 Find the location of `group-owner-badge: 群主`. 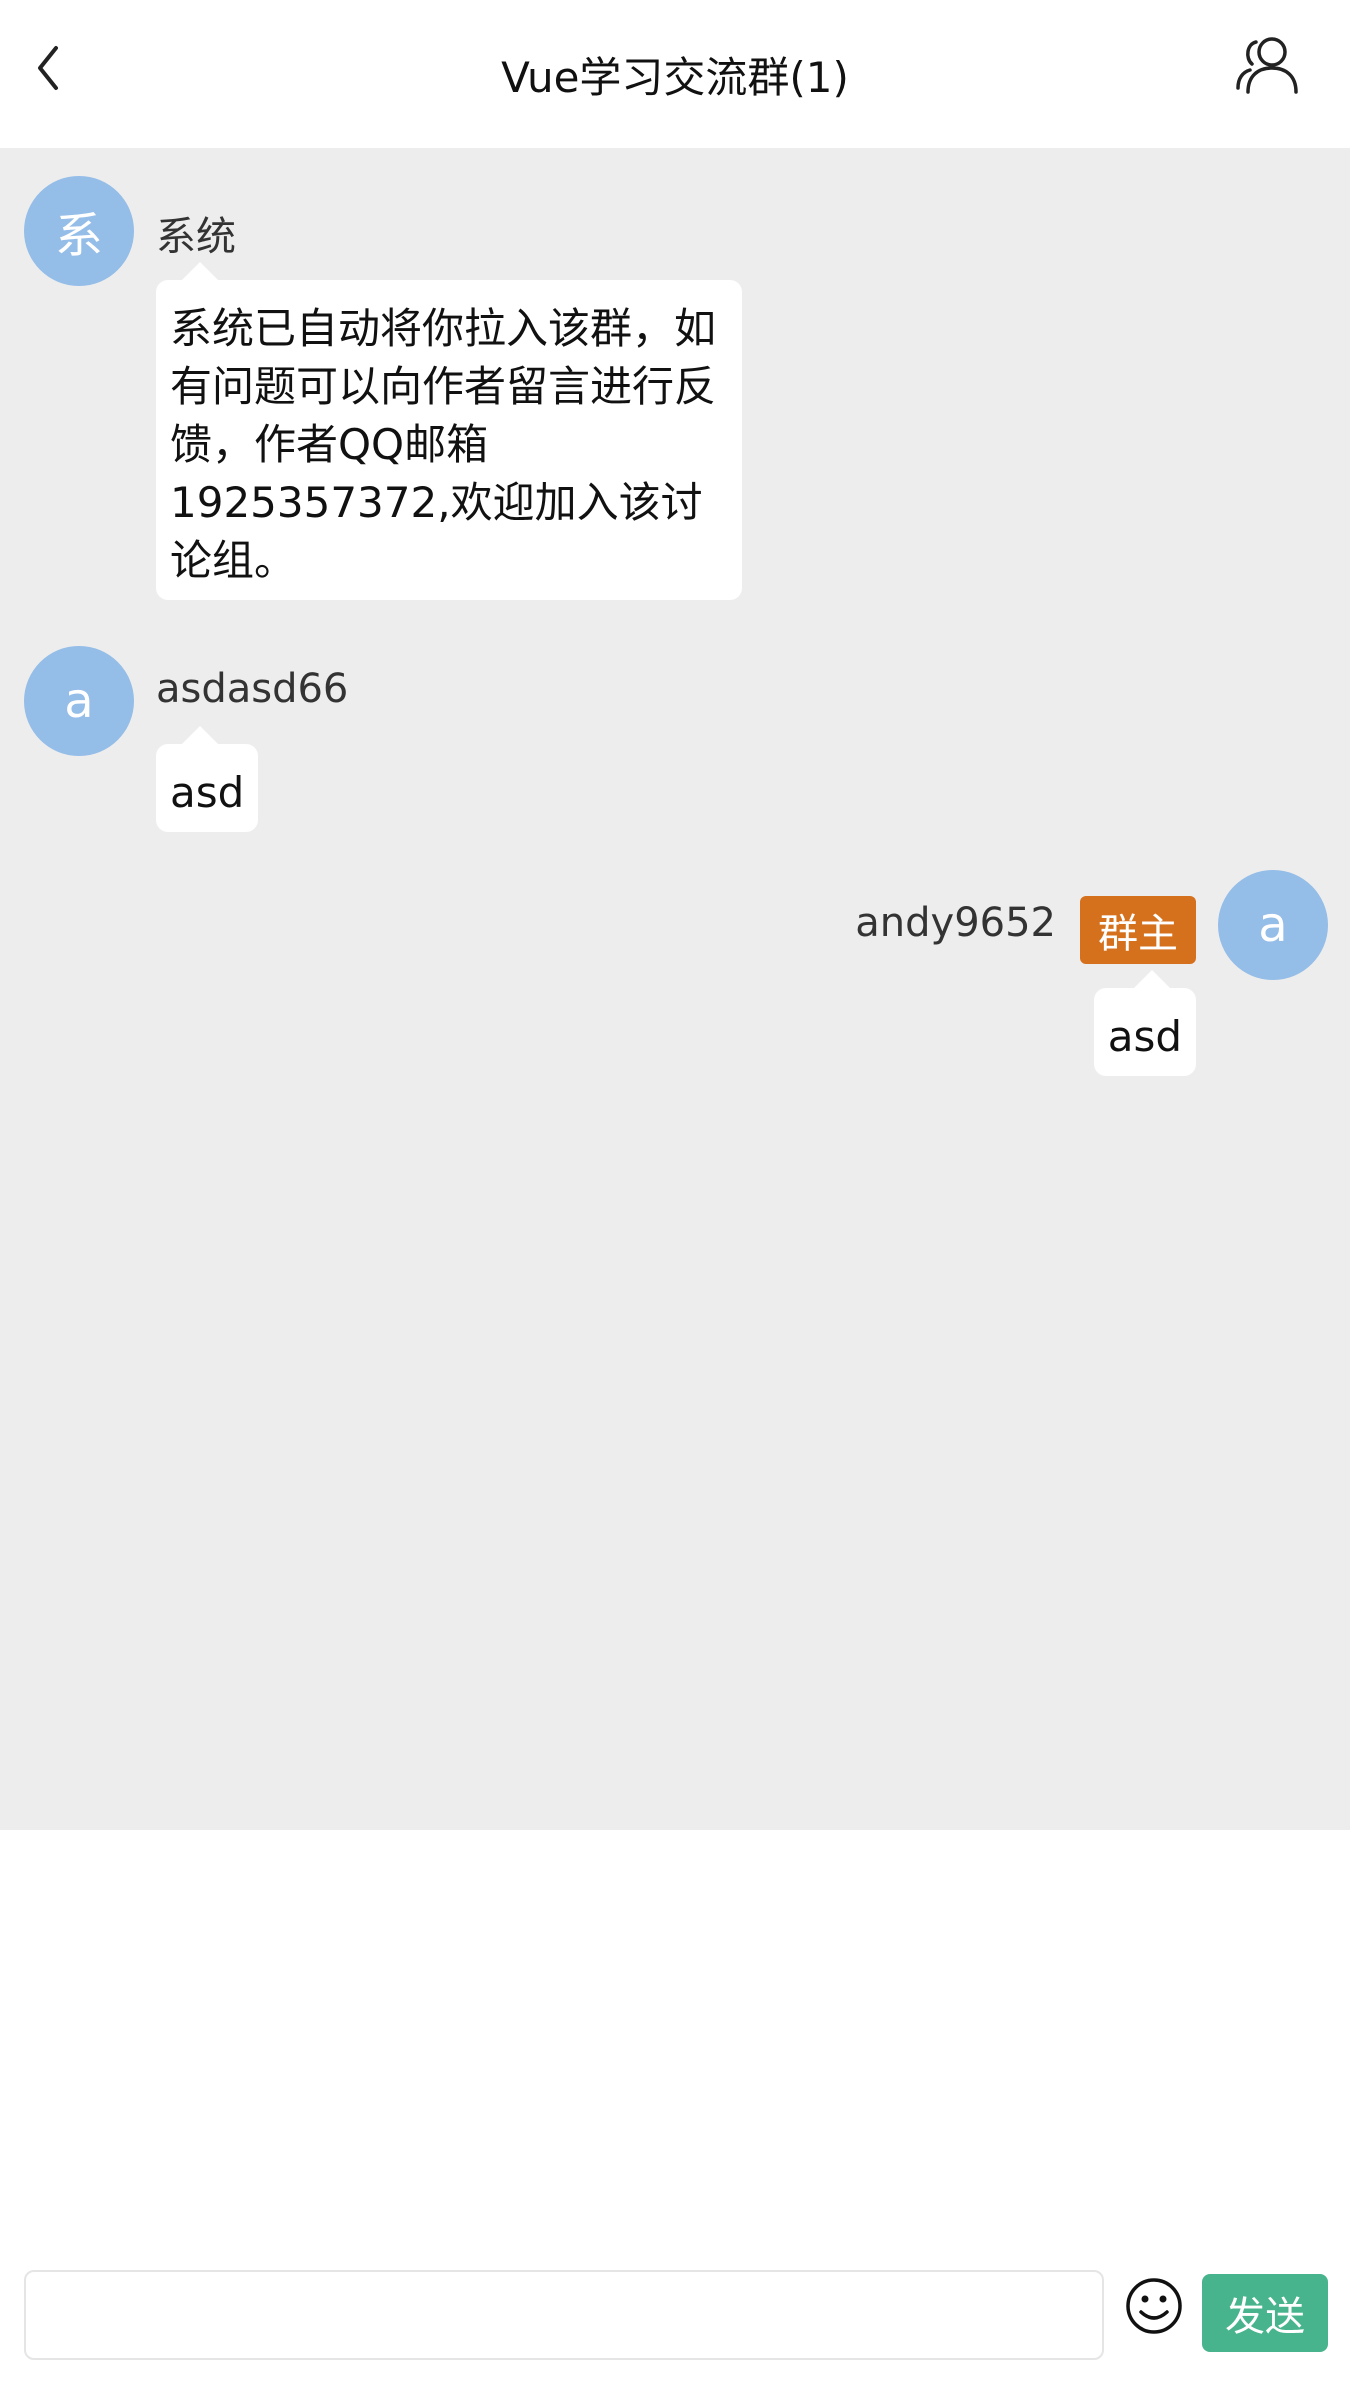

group-owner-badge: 群主 is located at coordinates (1138, 930).